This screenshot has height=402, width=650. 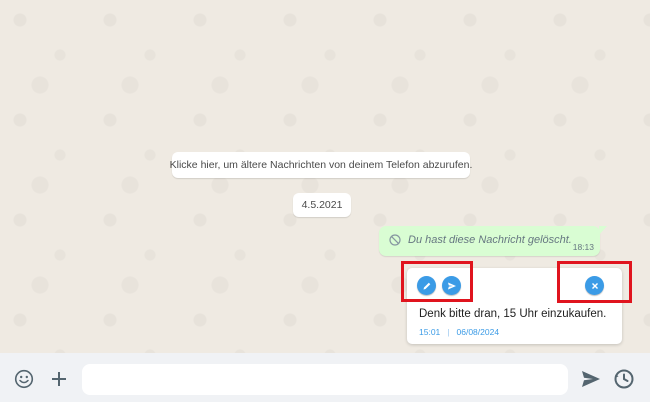 I want to click on scheduled-message-text: Denk bitte dran, 15 Uhr einzukaufen., so click(x=513, y=314).